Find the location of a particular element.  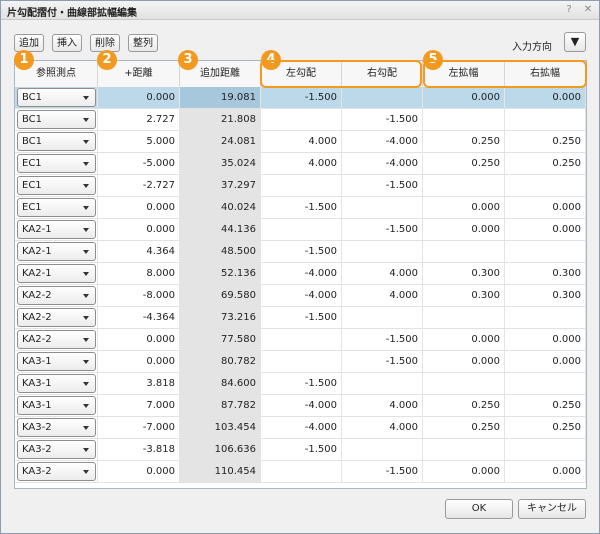

plus-distance-cell: -5.000 is located at coordinates (139, 163).